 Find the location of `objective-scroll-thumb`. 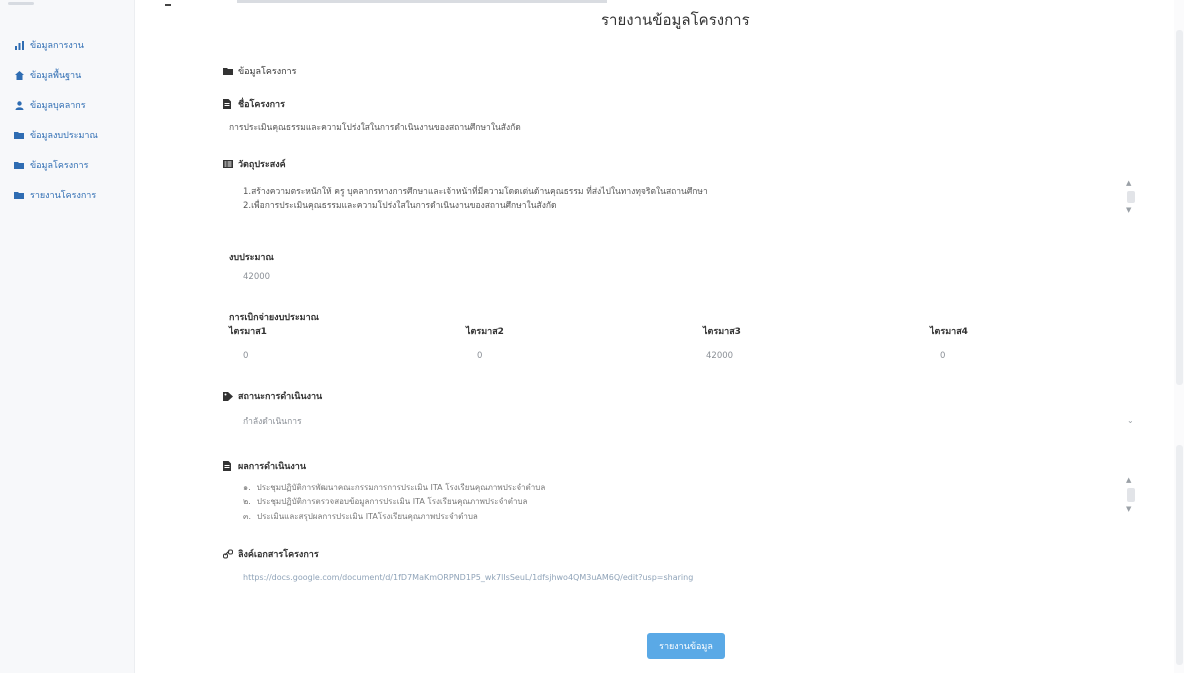

objective-scroll-thumb is located at coordinates (1131, 197).